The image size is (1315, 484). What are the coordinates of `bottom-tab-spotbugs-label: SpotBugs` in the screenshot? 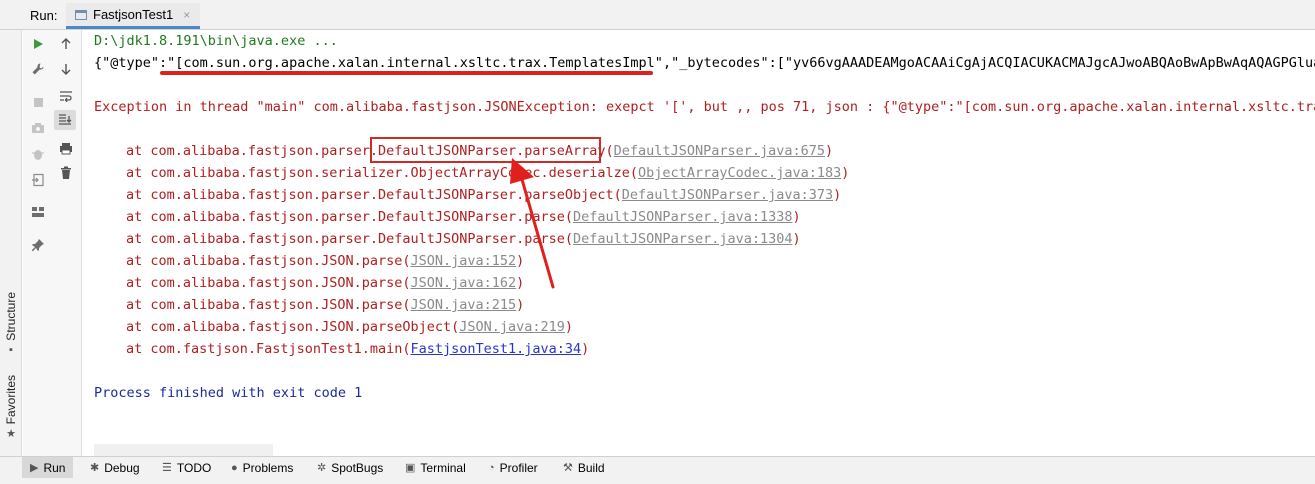 It's located at (357, 467).